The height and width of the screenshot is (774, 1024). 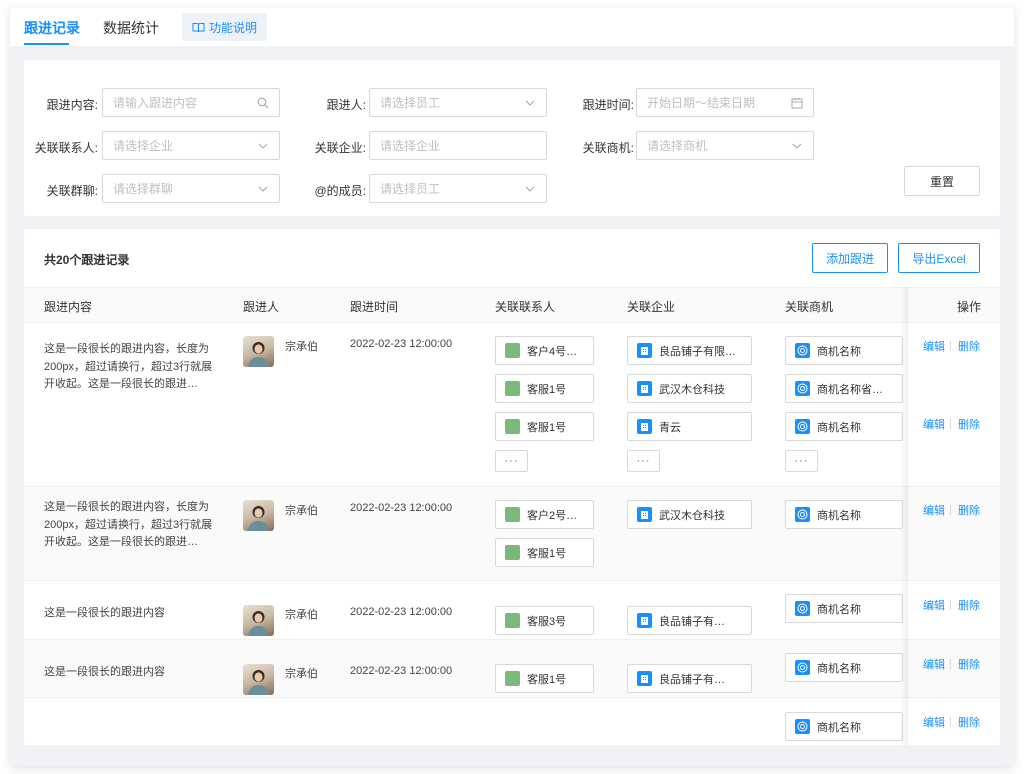 I want to click on col-deals: 关联商机, so click(x=809, y=307).